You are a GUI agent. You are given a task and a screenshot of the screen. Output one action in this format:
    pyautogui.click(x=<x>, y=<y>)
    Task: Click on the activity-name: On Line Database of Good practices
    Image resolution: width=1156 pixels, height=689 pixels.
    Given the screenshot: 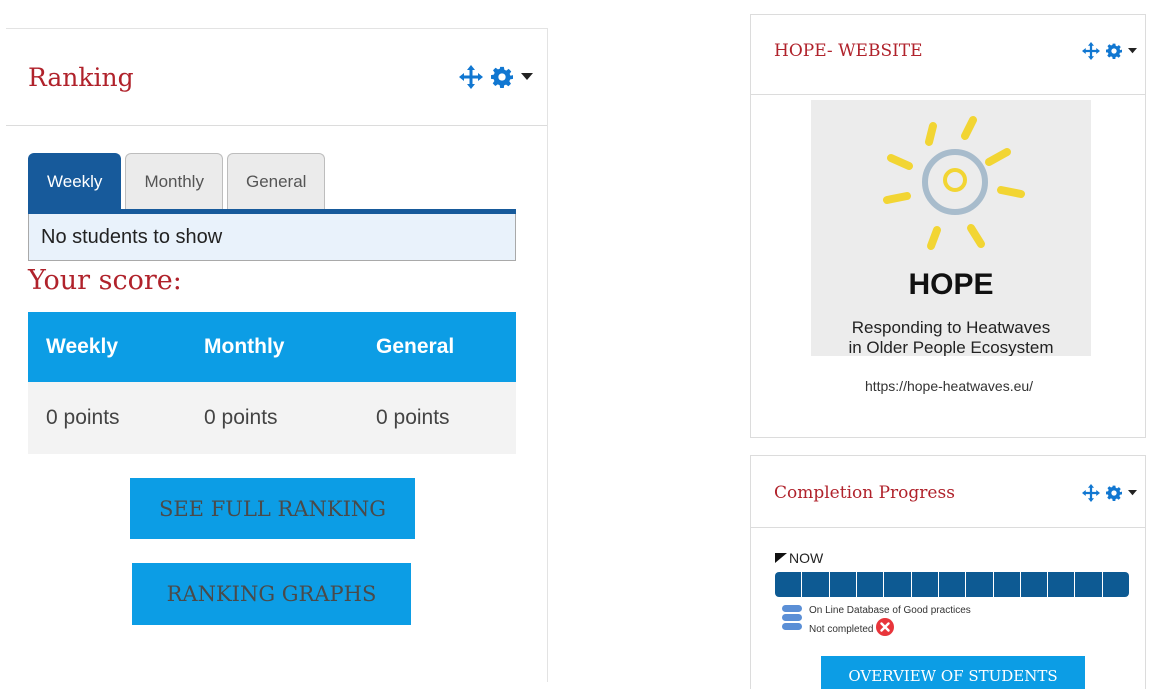 What is the action you would take?
    pyautogui.click(x=890, y=610)
    